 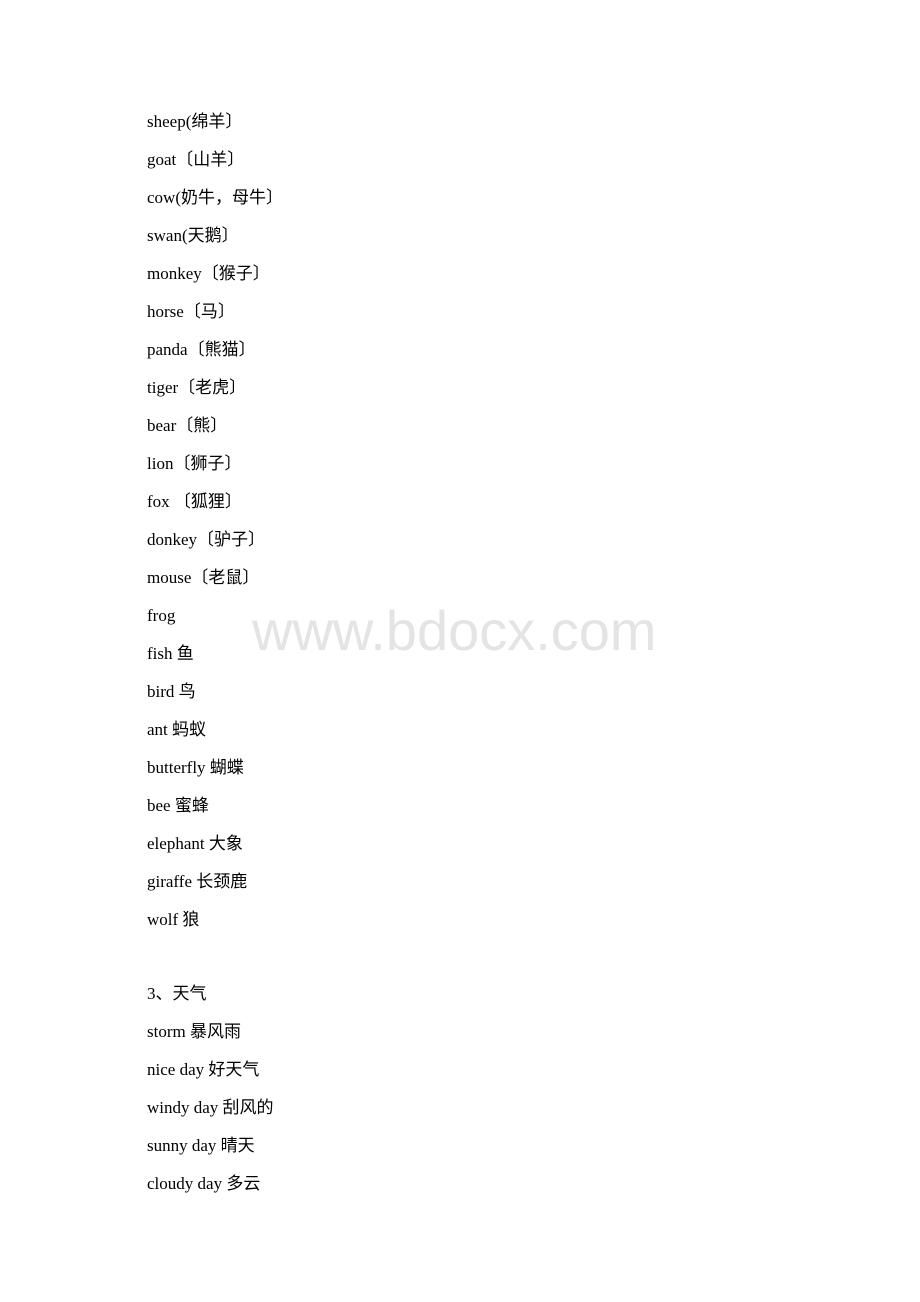 What do you see at coordinates (197, 387) in the screenshot?
I see `vocab-item-tiger: tiger〔老虎〕` at bounding box center [197, 387].